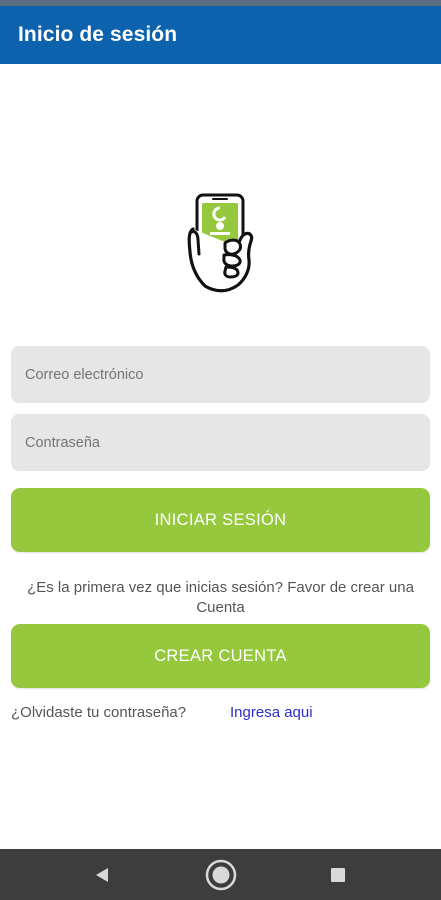  What do you see at coordinates (220, 442) in the screenshot?
I see `password-field` at bounding box center [220, 442].